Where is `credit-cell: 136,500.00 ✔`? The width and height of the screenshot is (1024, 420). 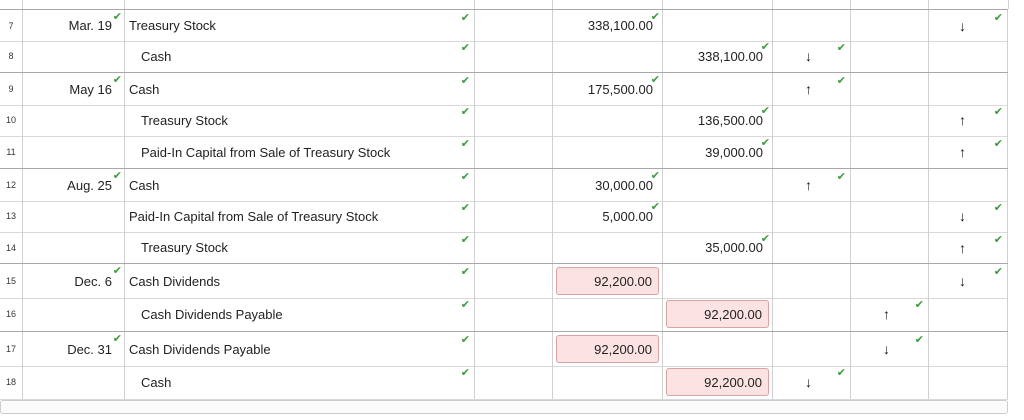 credit-cell: 136,500.00 ✔ is located at coordinates (717, 120).